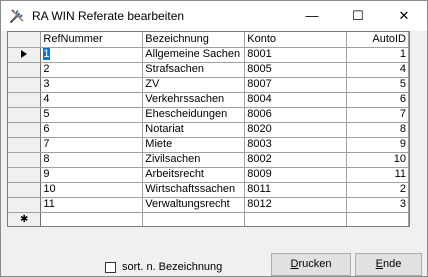 The height and width of the screenshot is (277, 428). What do you see at coordinates (194, 205) in the screenshot?
I see `cell-bezeichnung: Verwaltungsrecht` at bounding box center [194, 205].